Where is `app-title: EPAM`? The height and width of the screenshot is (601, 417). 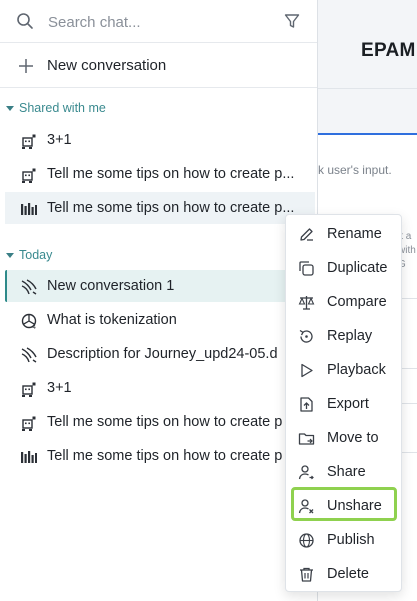 app-title: EPAM is located at coordinates (388, 50).